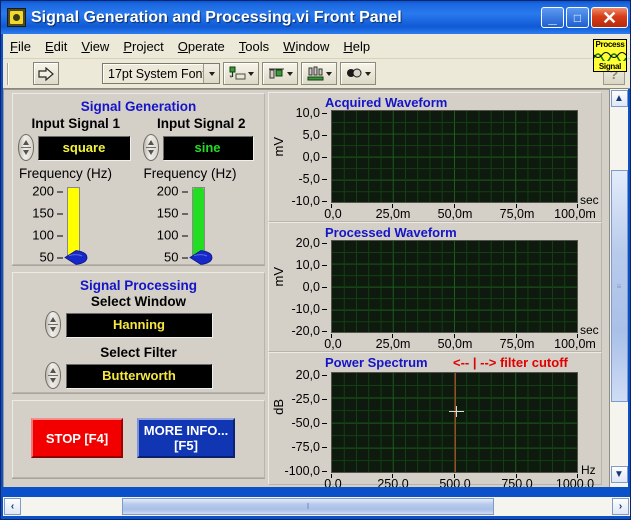 Image resolution: width=631 pixels, height=520 pixels. What do you see at coordinates (280, 73) in the screenshot?
I see `align-objects-dropdown` at bounding box center [280, 73].